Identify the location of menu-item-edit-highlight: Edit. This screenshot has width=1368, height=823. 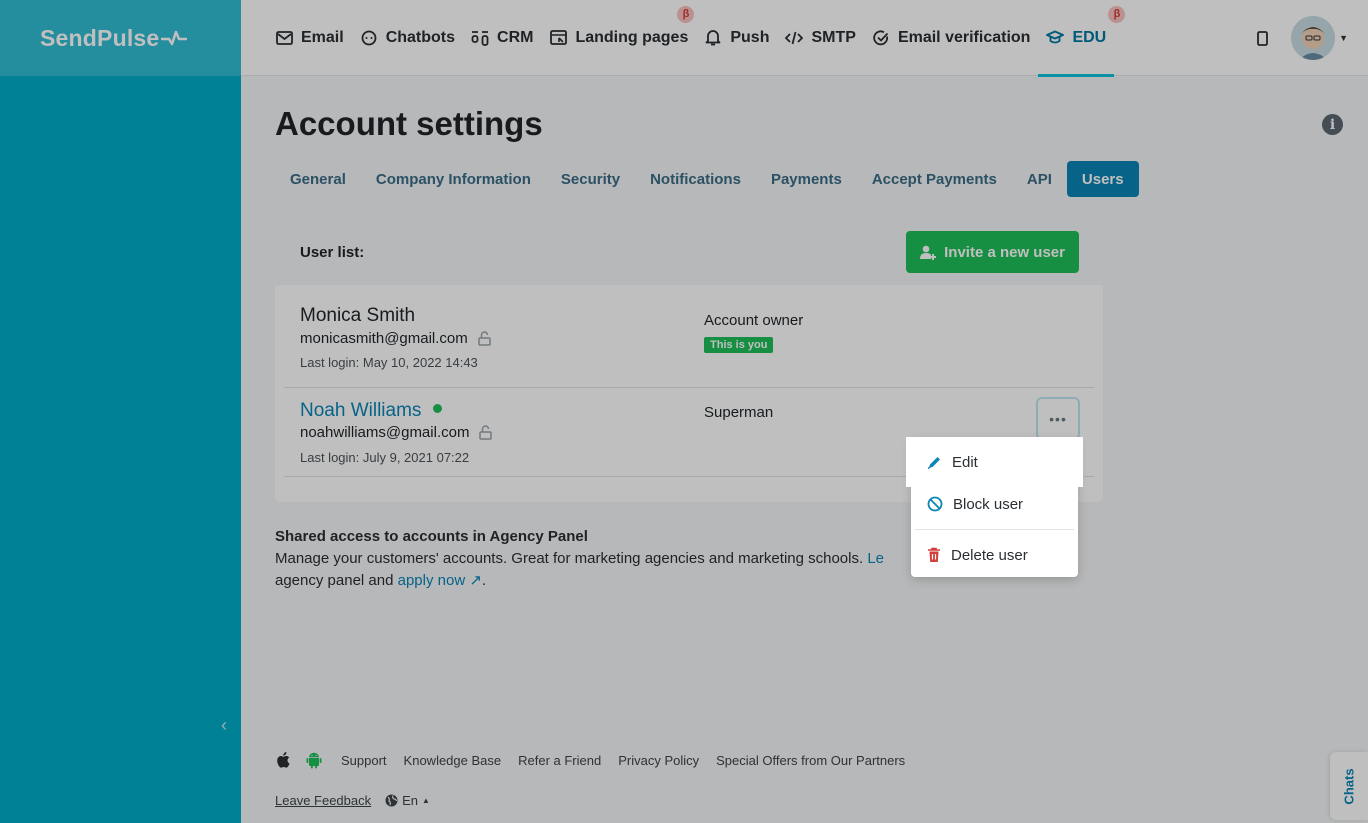
(994, 462).